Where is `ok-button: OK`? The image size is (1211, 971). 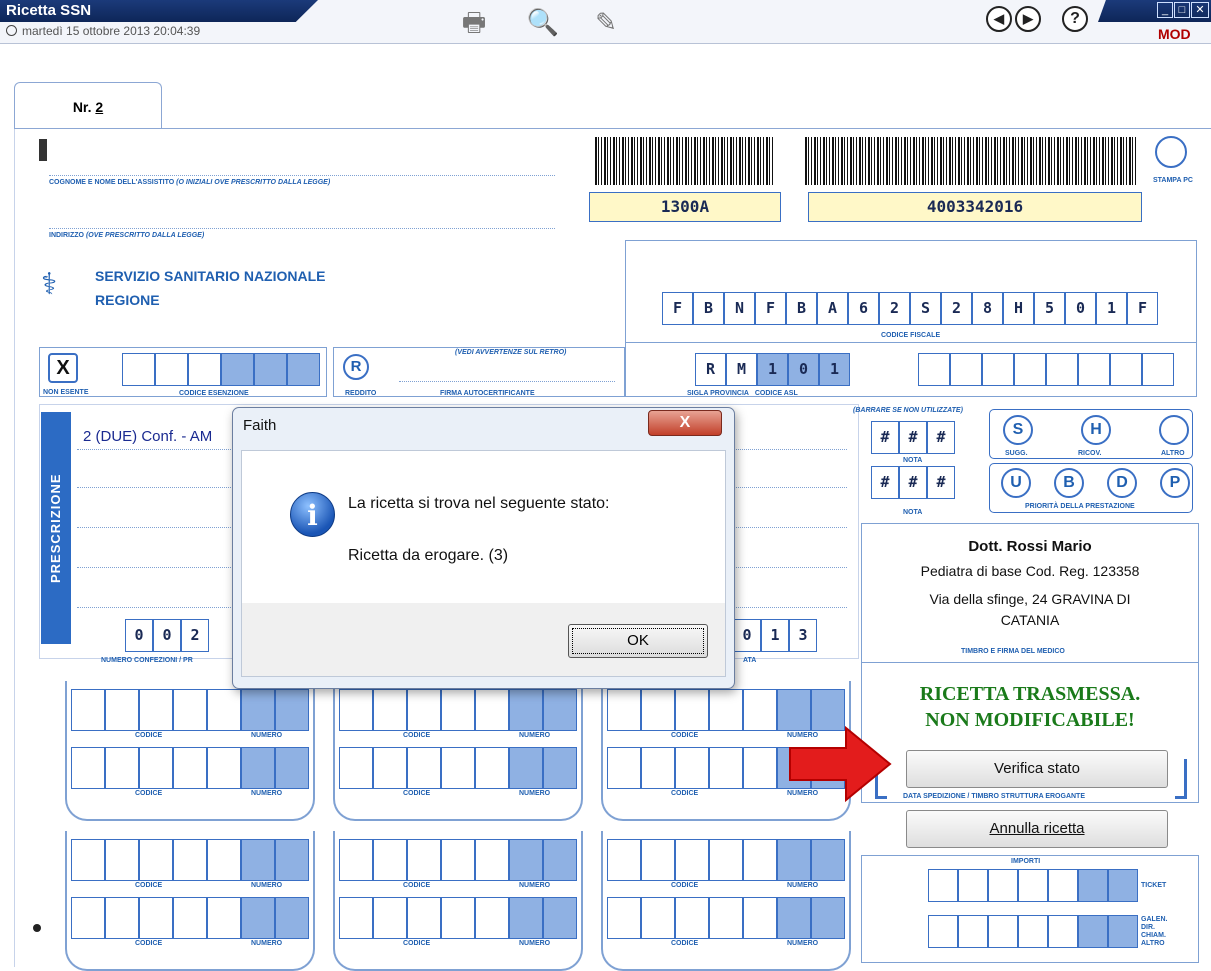
ok-button: OK is located at coordinates (638, 641).